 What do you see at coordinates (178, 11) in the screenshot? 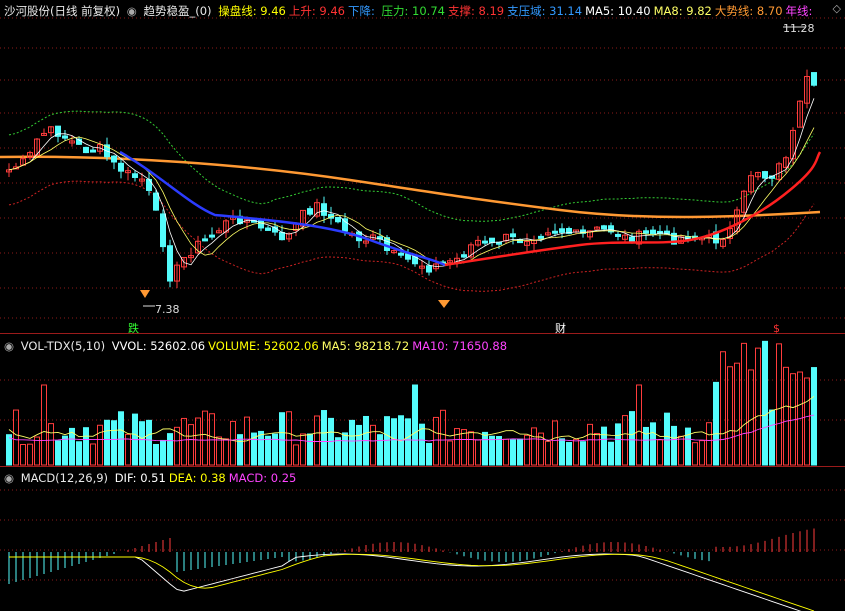
I see `indicator-name: 趋势稳盈_(0)` at bounding box center [178, 11].